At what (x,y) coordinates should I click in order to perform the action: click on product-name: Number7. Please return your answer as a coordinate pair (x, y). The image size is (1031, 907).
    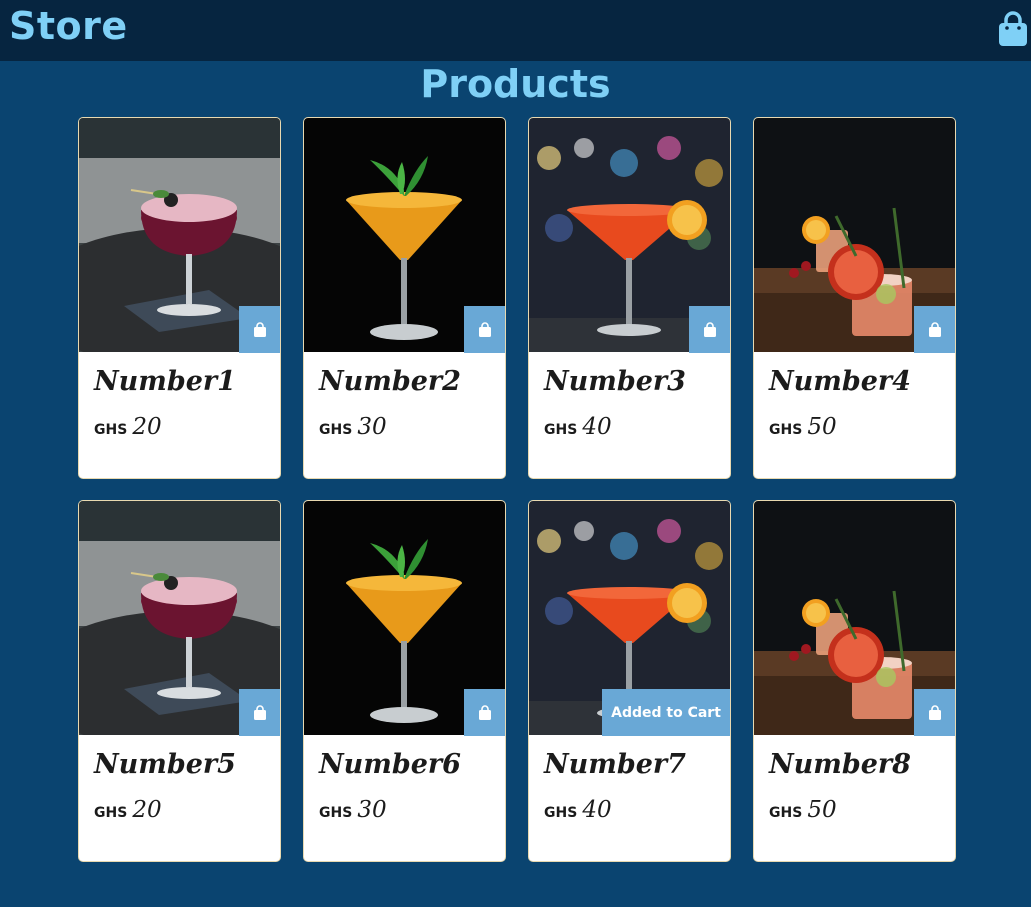
    Looking at the image, I should click on (615, 764).